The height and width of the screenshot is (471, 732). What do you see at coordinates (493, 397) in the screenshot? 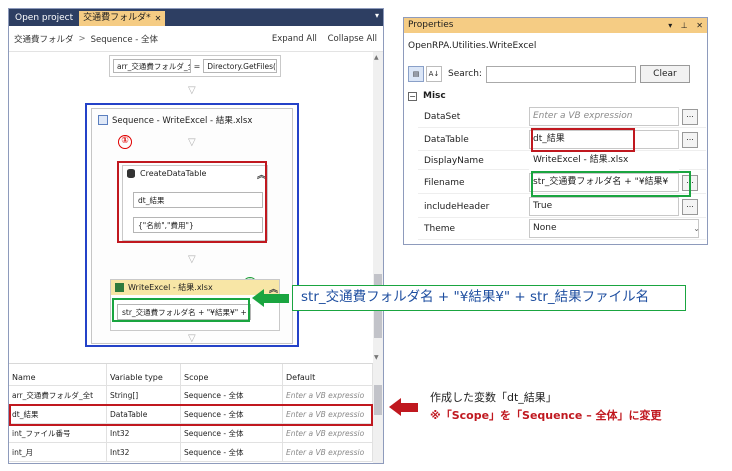
I see `variable-note: 作成した変数「dt_結果」` at bounding box center [493, 397].